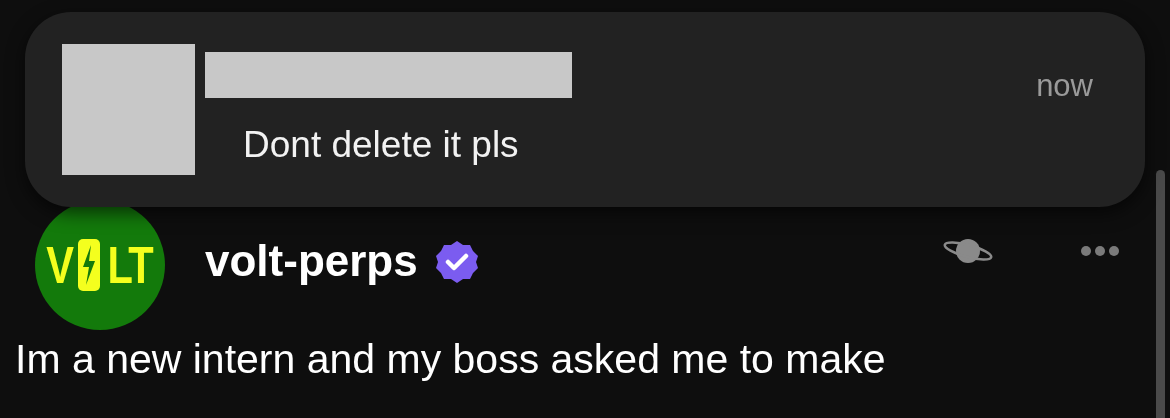 The image size is (1170, 418). I want to click on bolt-icon, so click(88, 265).